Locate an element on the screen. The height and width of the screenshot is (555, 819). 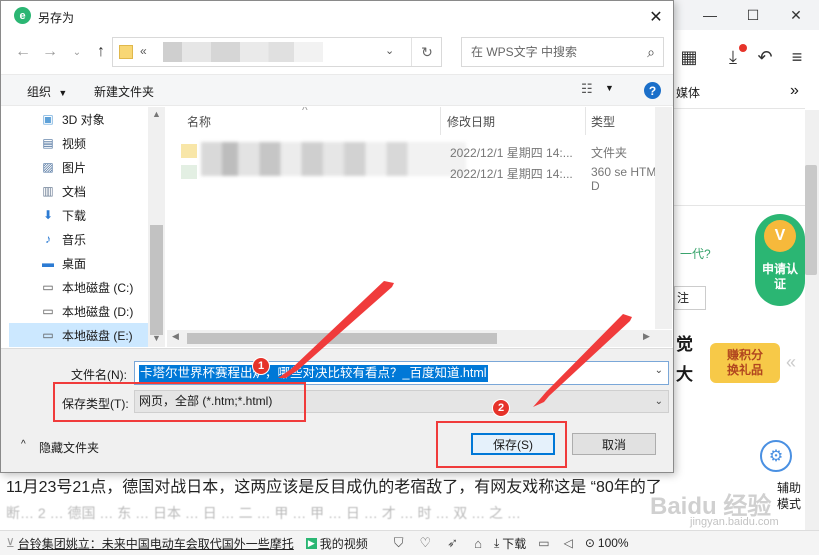
nav-item: ▣ 3D 对象 is located at coordinates (81, 119).